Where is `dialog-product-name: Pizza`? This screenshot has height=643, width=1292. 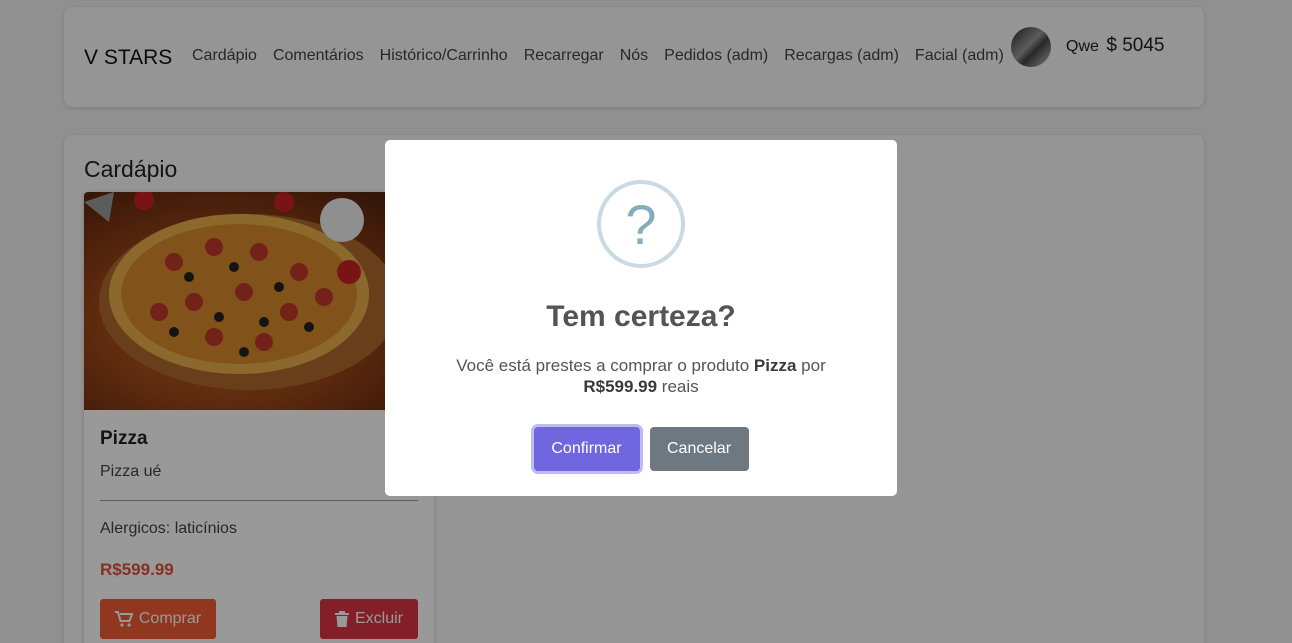 dialog-product-name: Pizza is located at coordinates (775, 365).